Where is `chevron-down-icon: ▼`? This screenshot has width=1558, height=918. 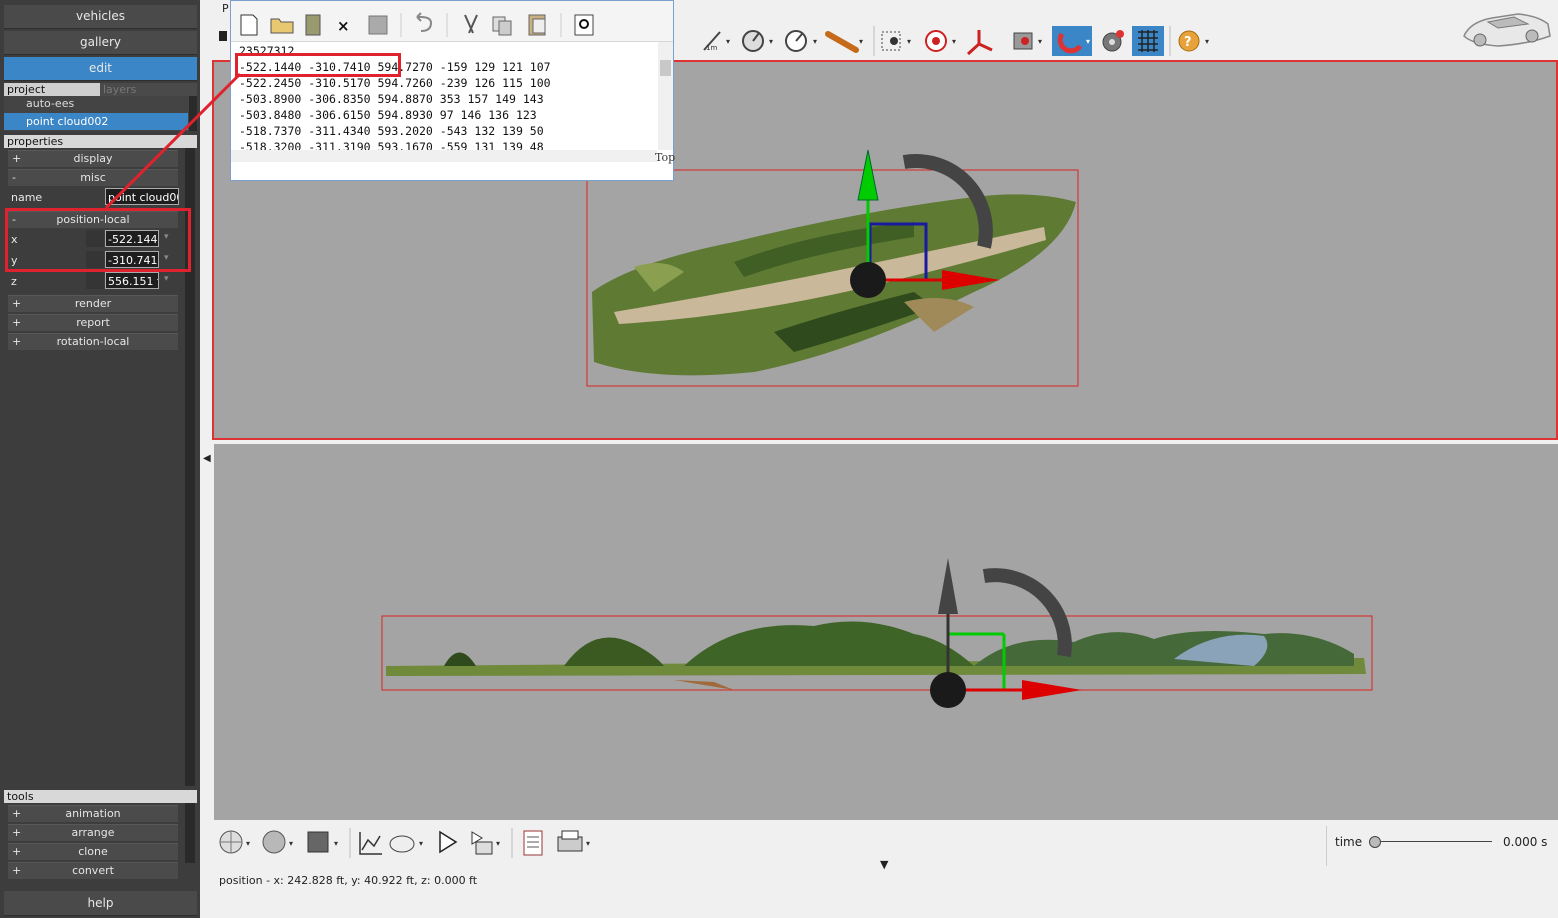 chevron-down-icon: ▼ is located at coordinates (884, 864).